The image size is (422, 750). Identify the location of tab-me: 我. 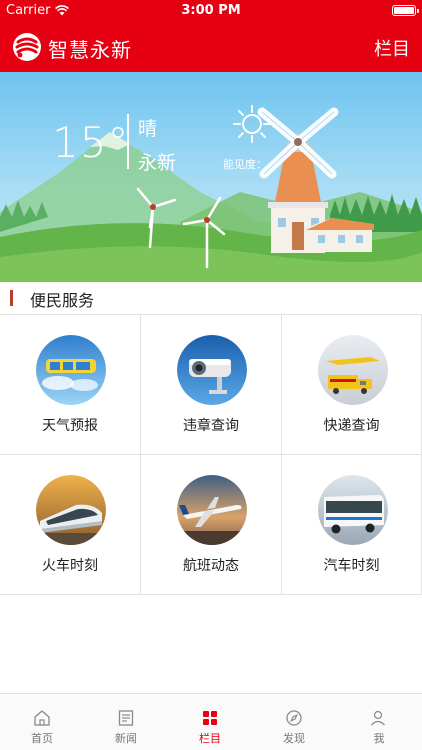
(379, 722).